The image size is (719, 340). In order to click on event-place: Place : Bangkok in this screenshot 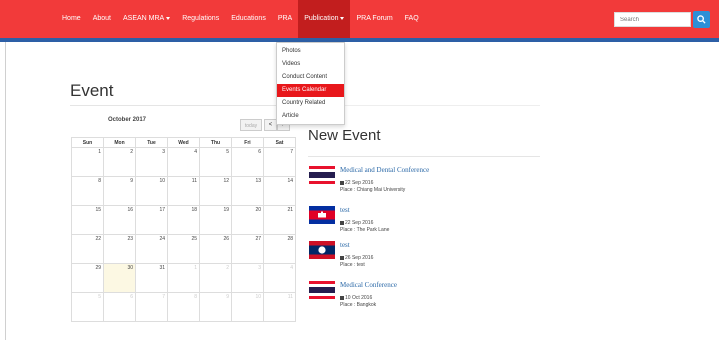, I will do `click(358, 305)`.